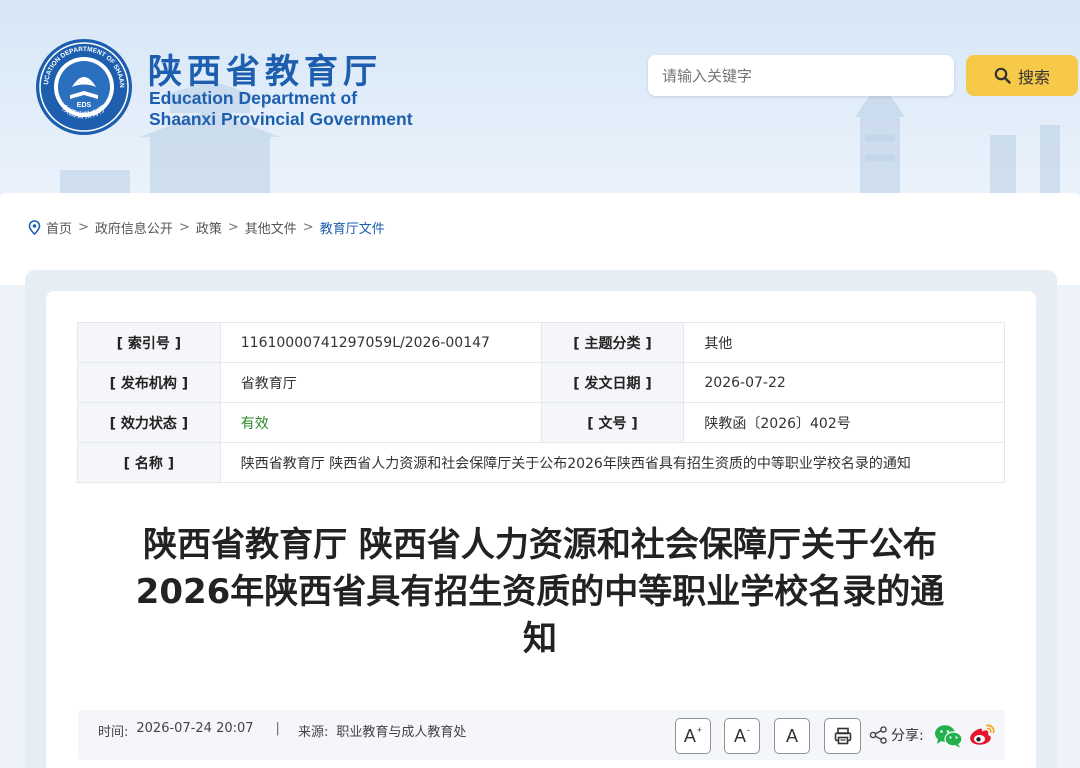 The image size is (1080, 768). I want to click on search-button: 搜索, so click(1022, 75).